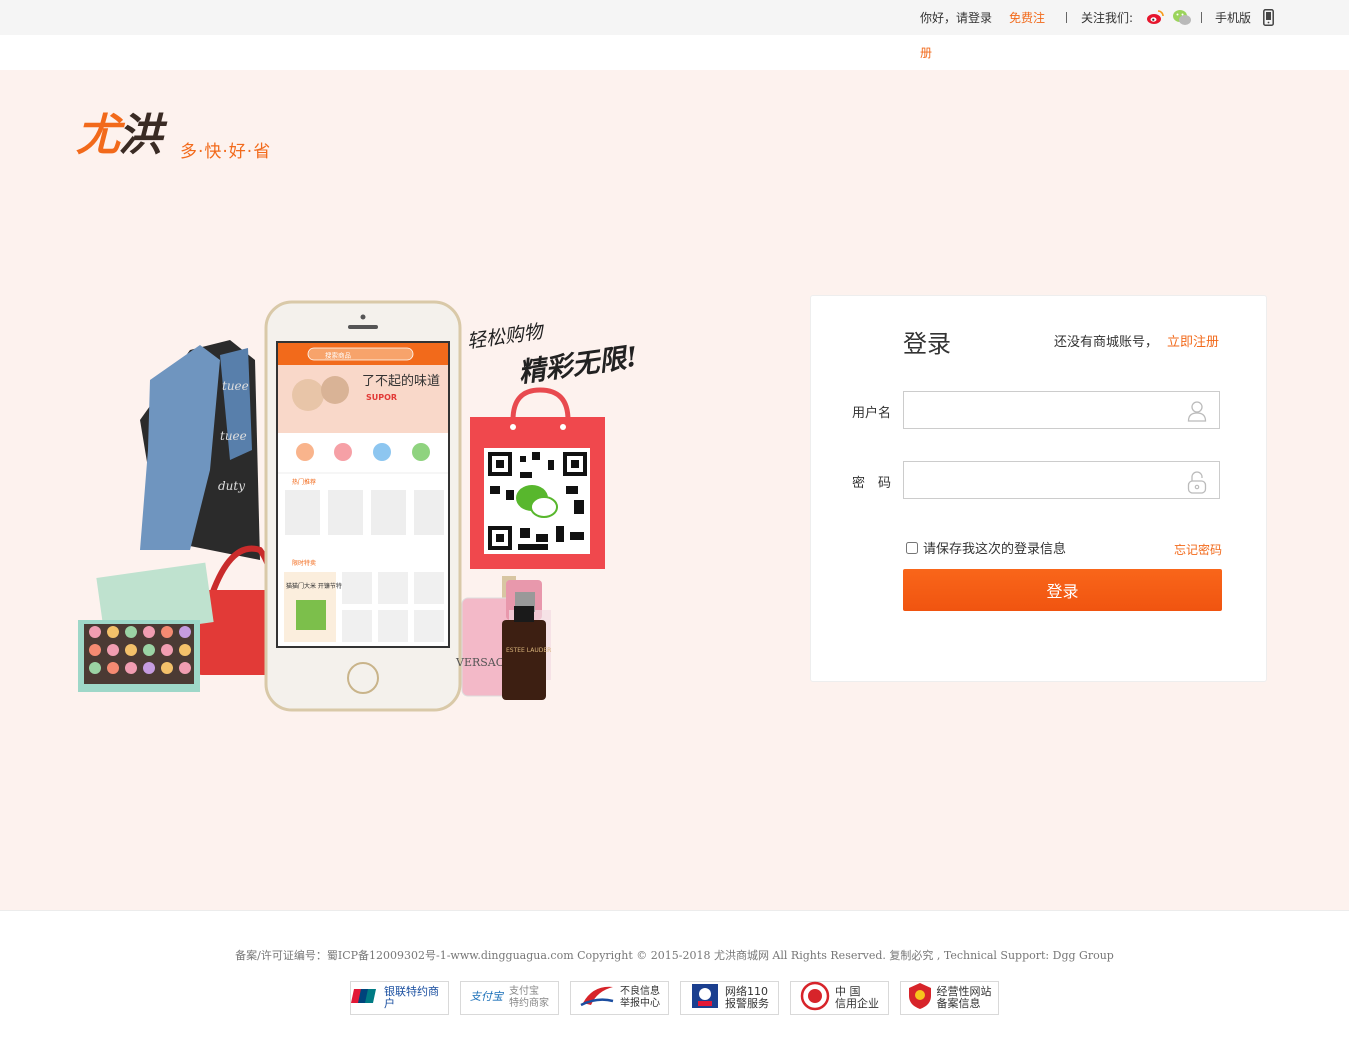 This screenshot has width=1349, height=1062. I want to click on badge-alipay: 支付宝 支付宝 特约商家, so click(509, 998).